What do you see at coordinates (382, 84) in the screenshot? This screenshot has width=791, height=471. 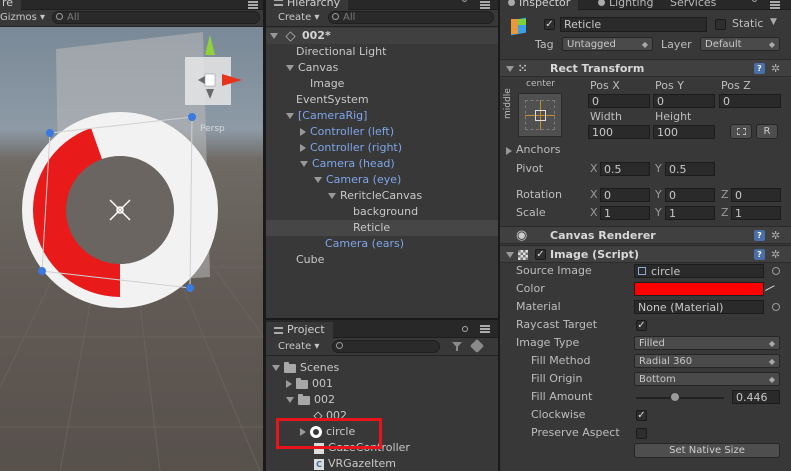 I see `hierarchy-item-image: Image` at bounding box center [382, 84].